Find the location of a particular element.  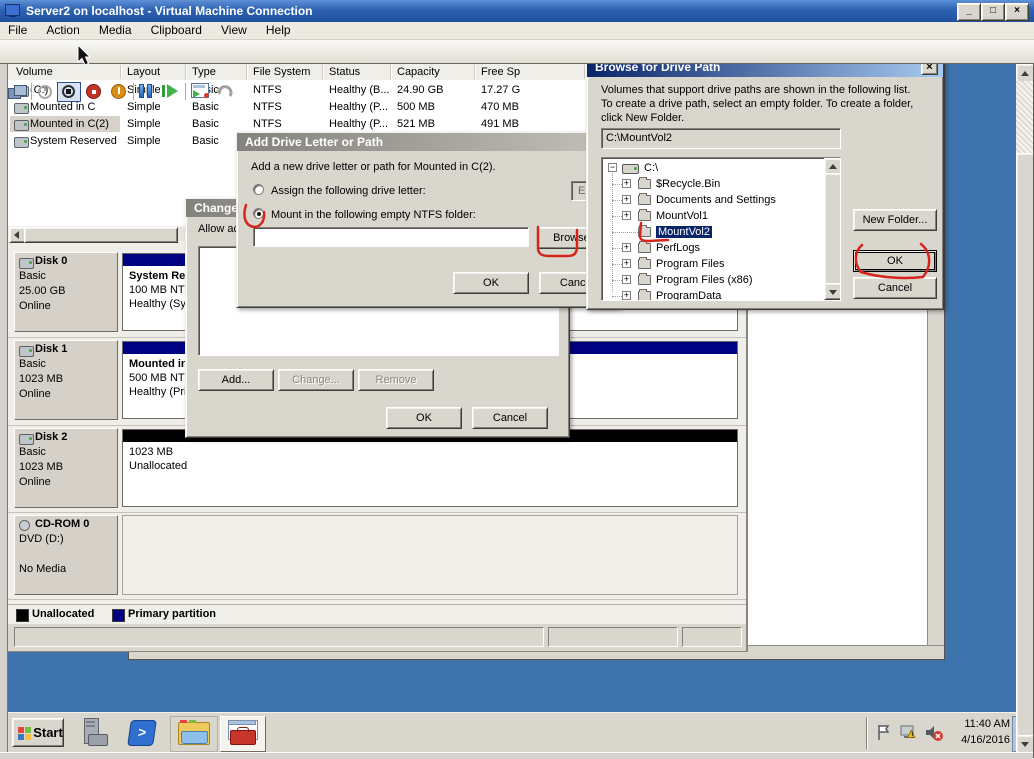

admin-tools-taskbar-button-active is located at coordinates (243, 734).